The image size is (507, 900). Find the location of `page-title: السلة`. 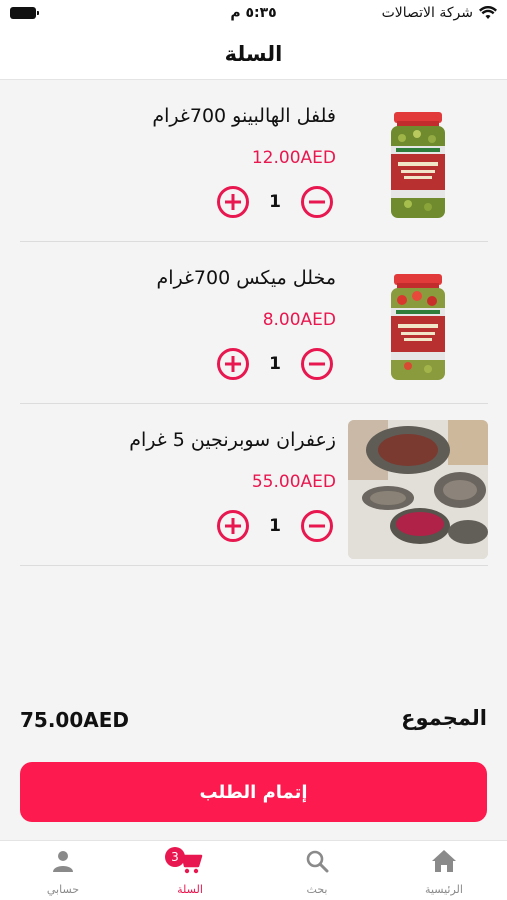

page-title: السلة is located at coordinates (253, 53).